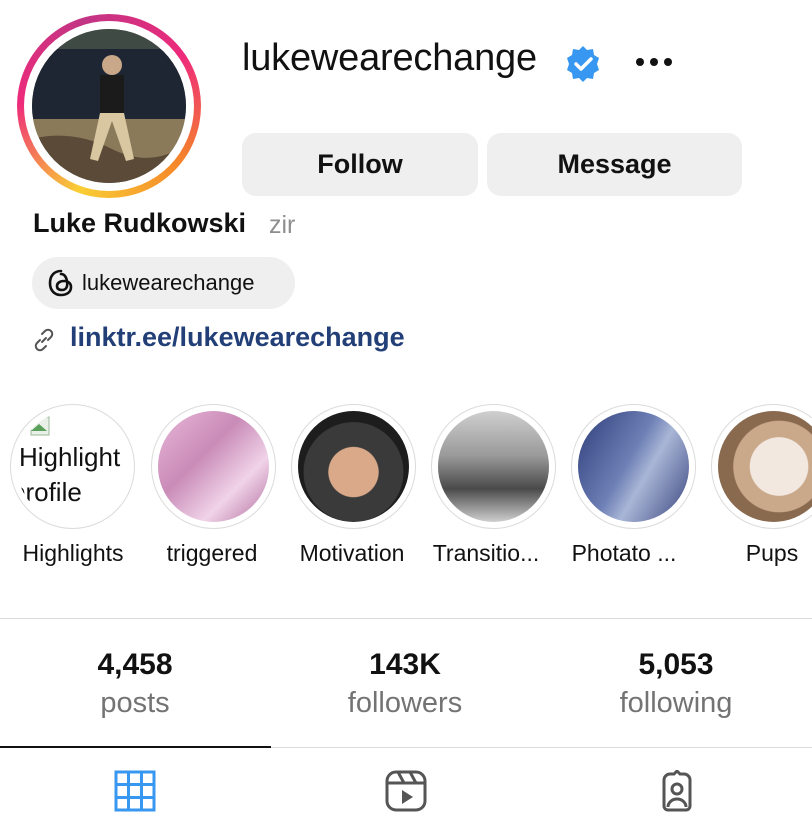  I want to click on threads-icon, so click(61, 283).